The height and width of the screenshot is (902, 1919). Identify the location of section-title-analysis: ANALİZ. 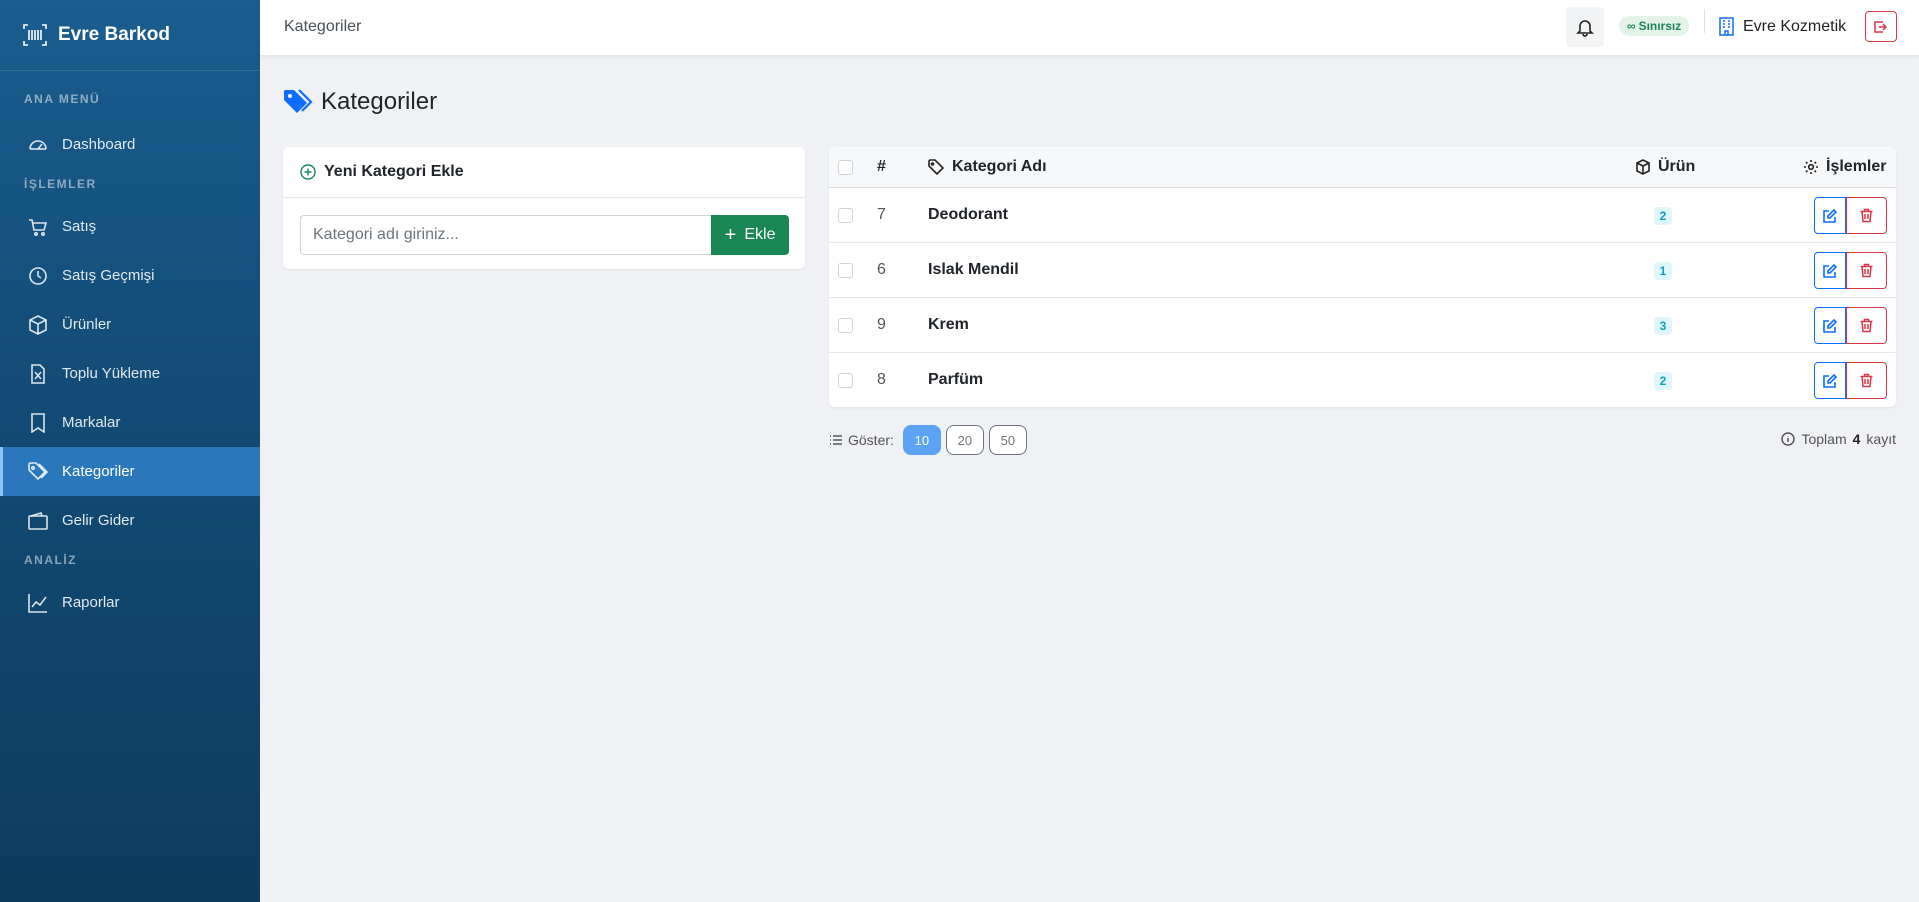
(50, 560).